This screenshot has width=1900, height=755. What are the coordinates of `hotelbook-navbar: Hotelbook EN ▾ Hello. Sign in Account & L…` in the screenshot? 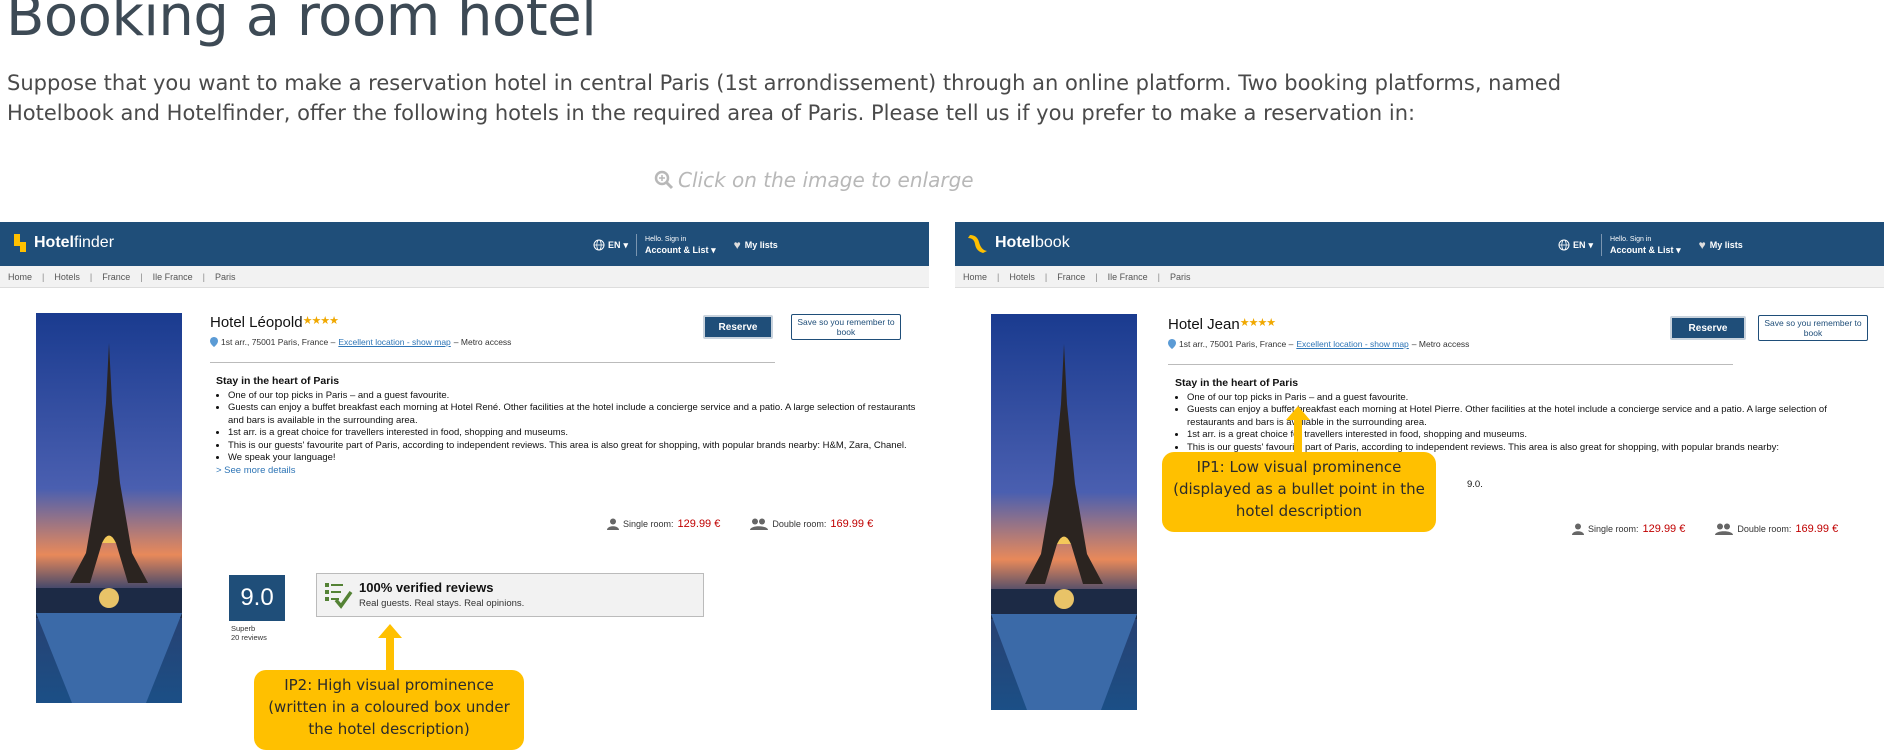 It's located at (1419, 244).